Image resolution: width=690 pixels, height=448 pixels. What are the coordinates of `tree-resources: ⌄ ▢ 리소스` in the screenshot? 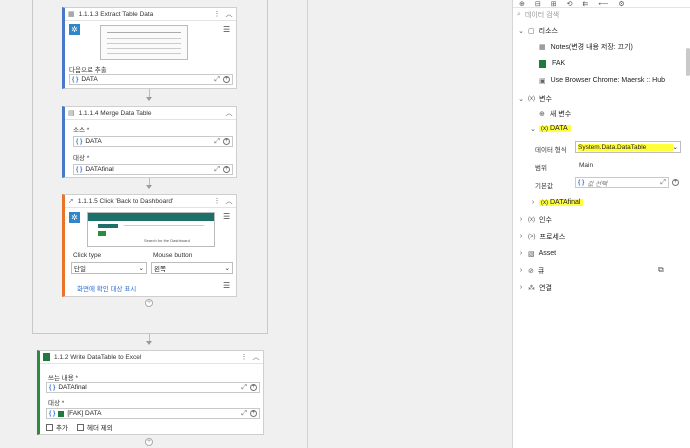 It's located at (537, 30).